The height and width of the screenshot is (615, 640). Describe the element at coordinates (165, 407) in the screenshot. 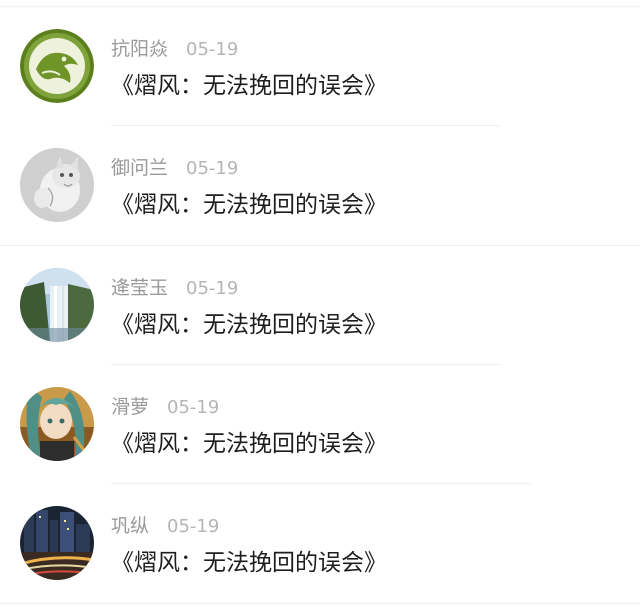

I see `comment-meta: 滑萝 05-19` at that location.